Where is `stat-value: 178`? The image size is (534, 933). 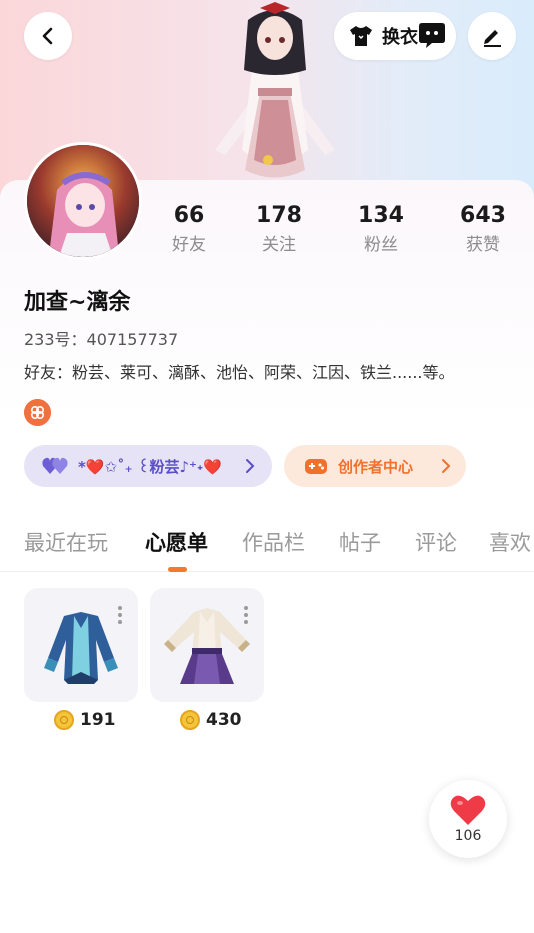 stat-value: 178 is located at coordinates (279, 215).